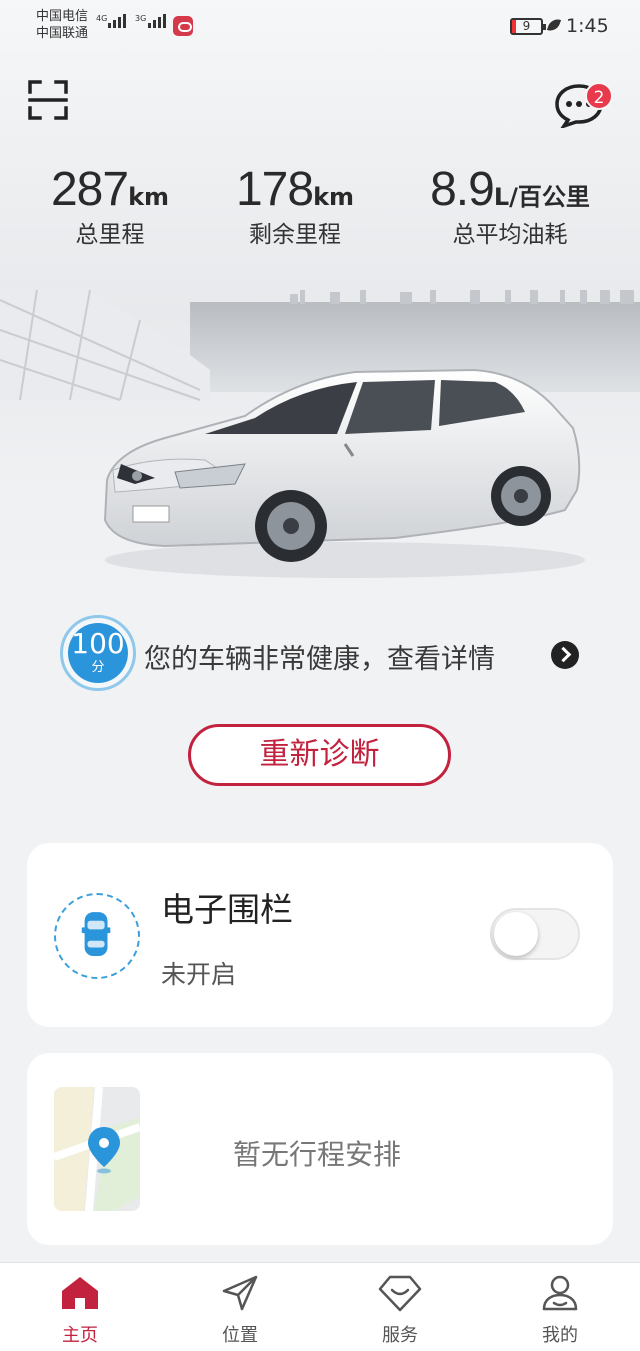  I want to click on stat-value: 178, so click(274, 189).